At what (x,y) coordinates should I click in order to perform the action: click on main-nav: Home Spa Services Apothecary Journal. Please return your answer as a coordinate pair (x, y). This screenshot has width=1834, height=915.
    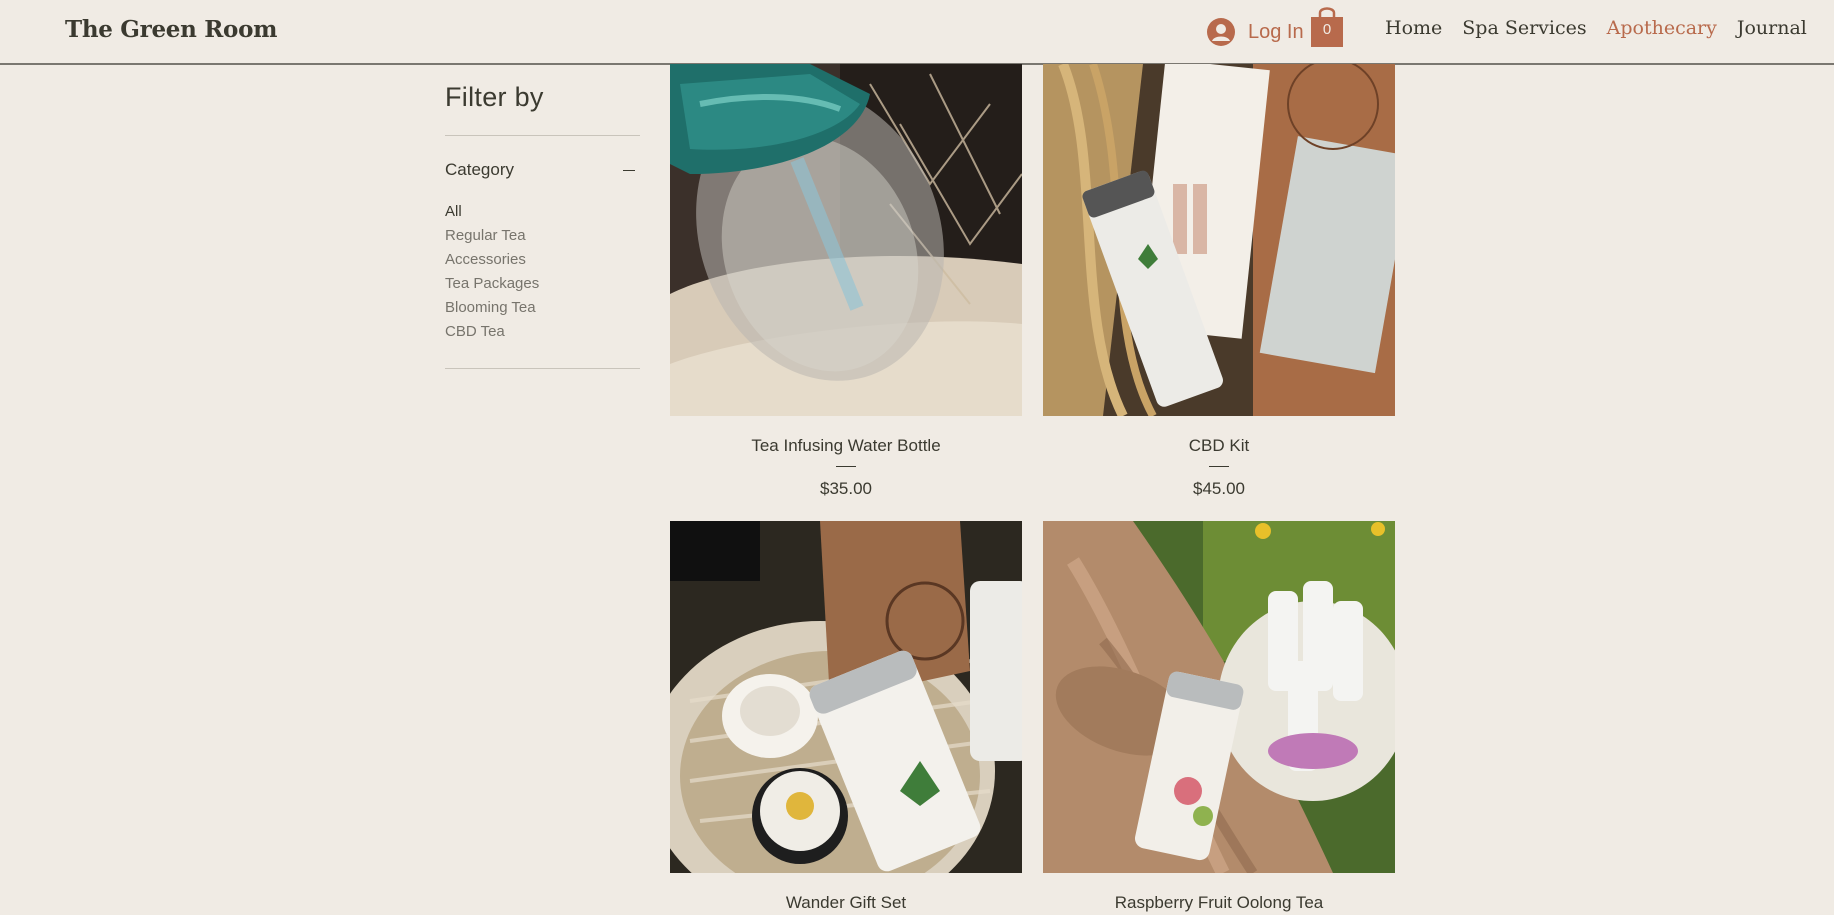
    Looking at the image, I should click on (1606, 28).